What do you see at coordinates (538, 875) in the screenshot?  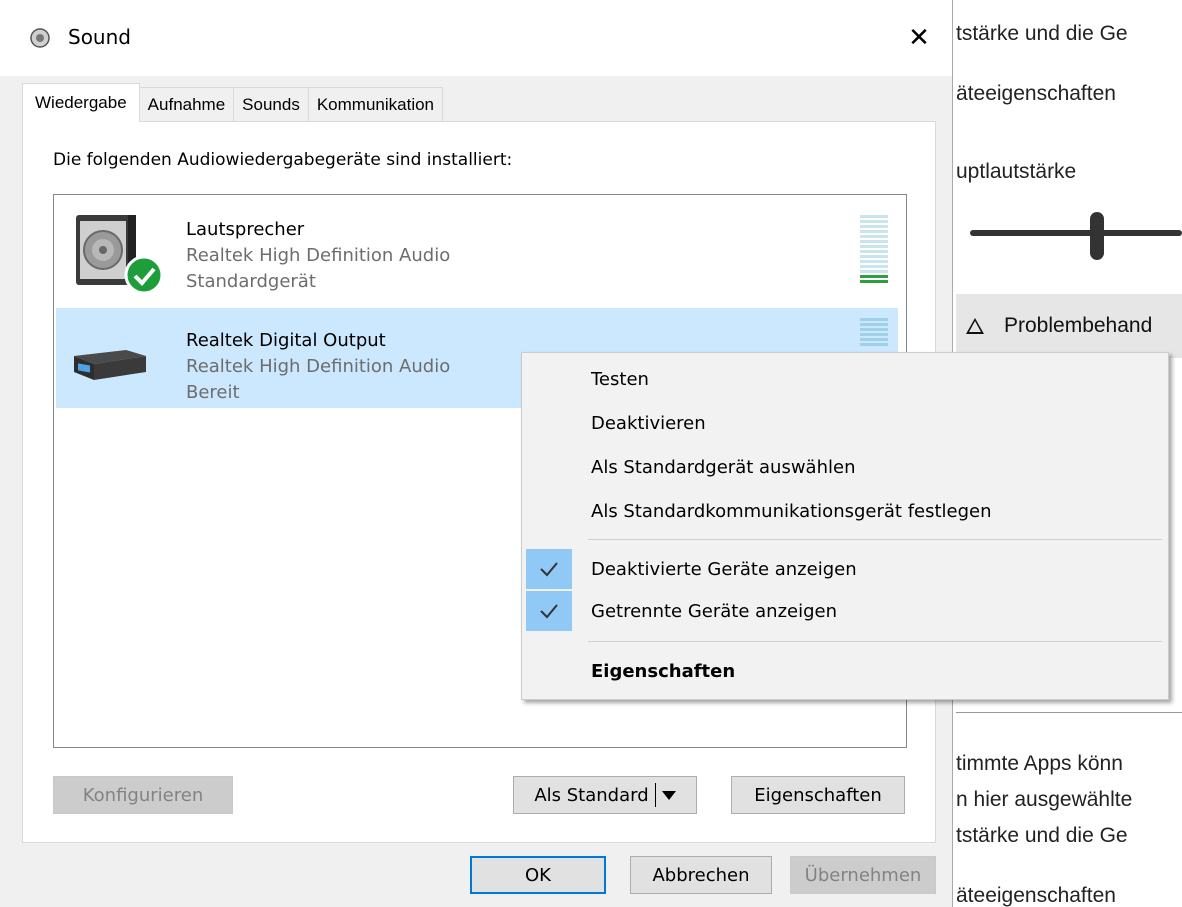 I see `ok-button: OK` at bounding box center [538, 875].